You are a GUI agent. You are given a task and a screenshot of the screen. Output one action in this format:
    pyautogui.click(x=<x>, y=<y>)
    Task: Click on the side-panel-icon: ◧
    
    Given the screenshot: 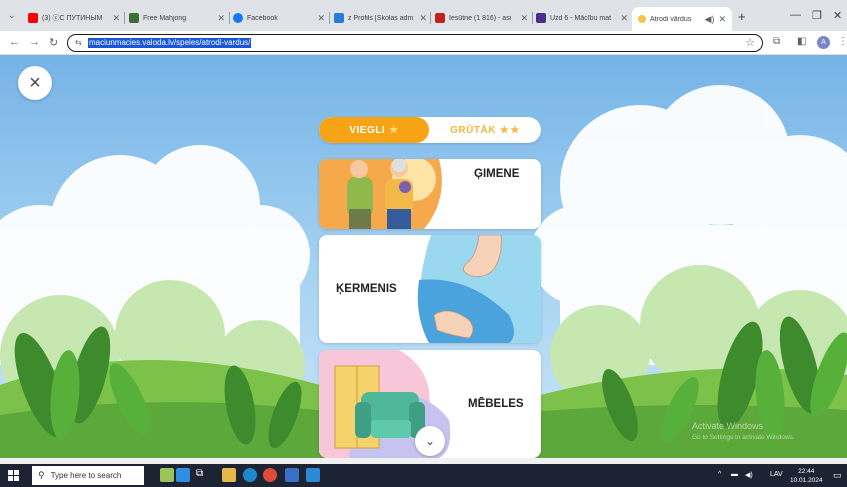 What is the action you would take?
    pyautogui.click(x=801, y=41)
    